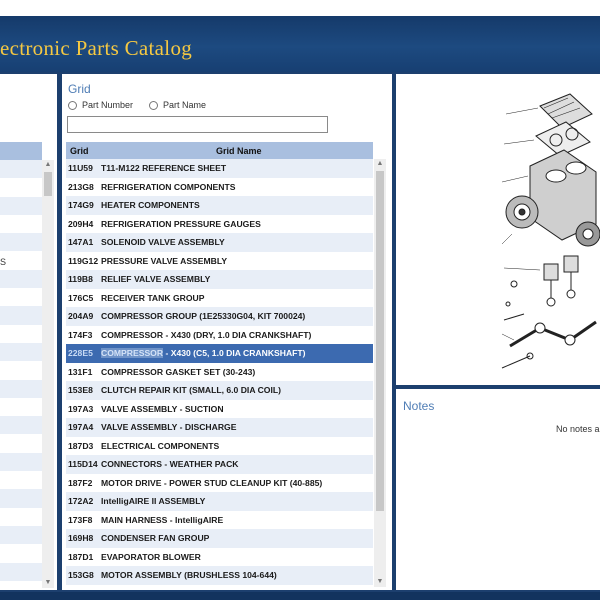 Image resolution: width=600 pixels, height=600 pixels. Describe the element at coordinates (79, 89) in the screenshot. I see `grid-section-title: Grid` at that location.